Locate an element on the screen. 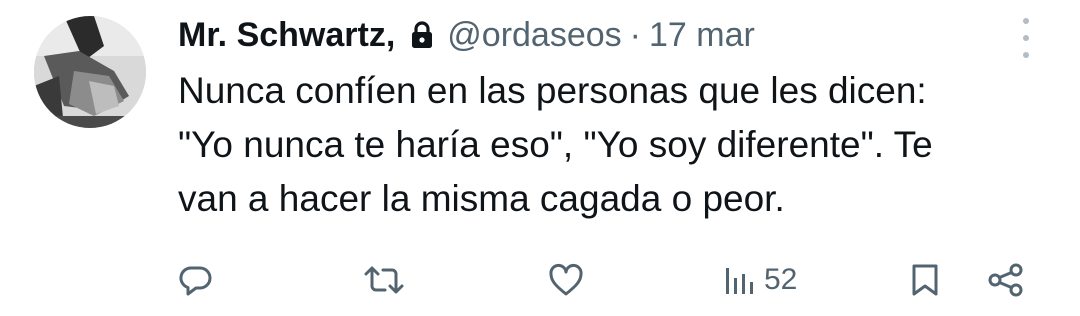 The image size is (1080, 316). tweet-text-line: van a hacer la misma cagada o peor. is located at coordinates (481, 198).